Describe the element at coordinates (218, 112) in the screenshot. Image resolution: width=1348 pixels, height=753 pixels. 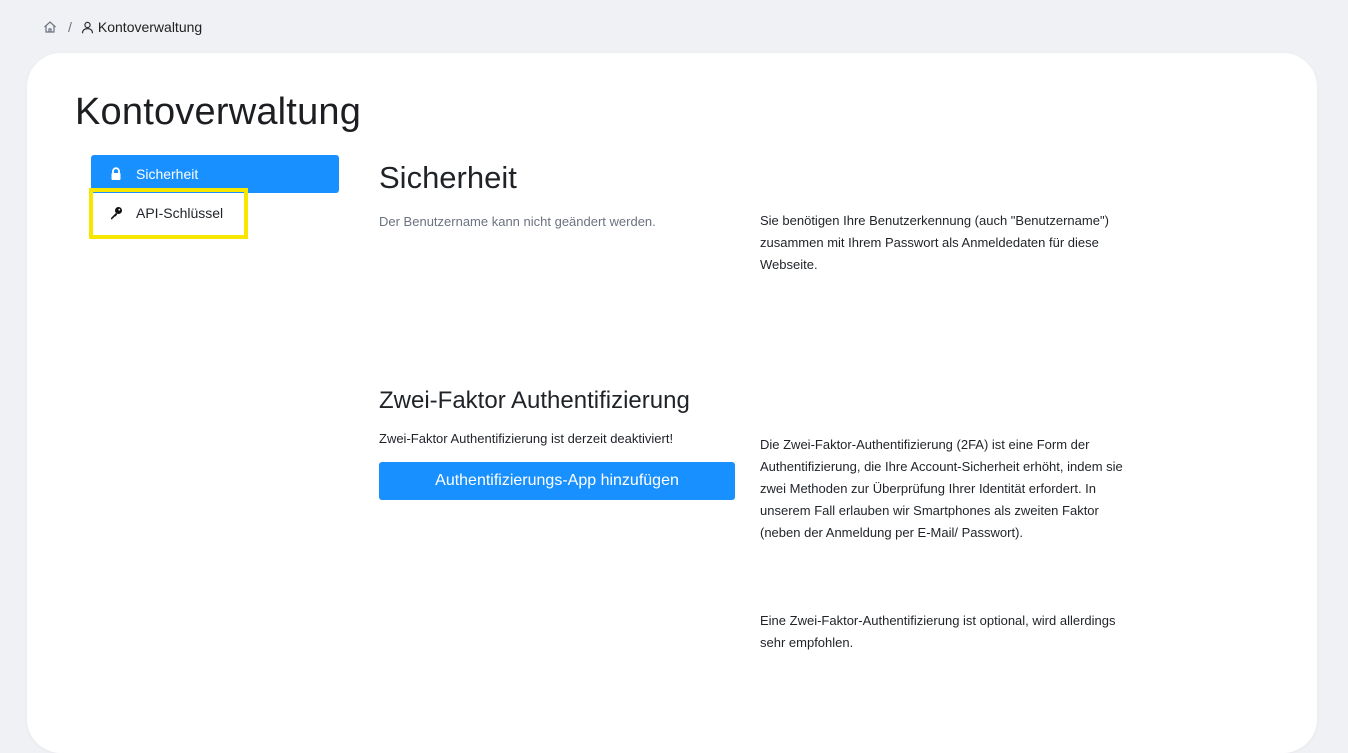
I see `page-title: Kontoverwaltung` at that location.